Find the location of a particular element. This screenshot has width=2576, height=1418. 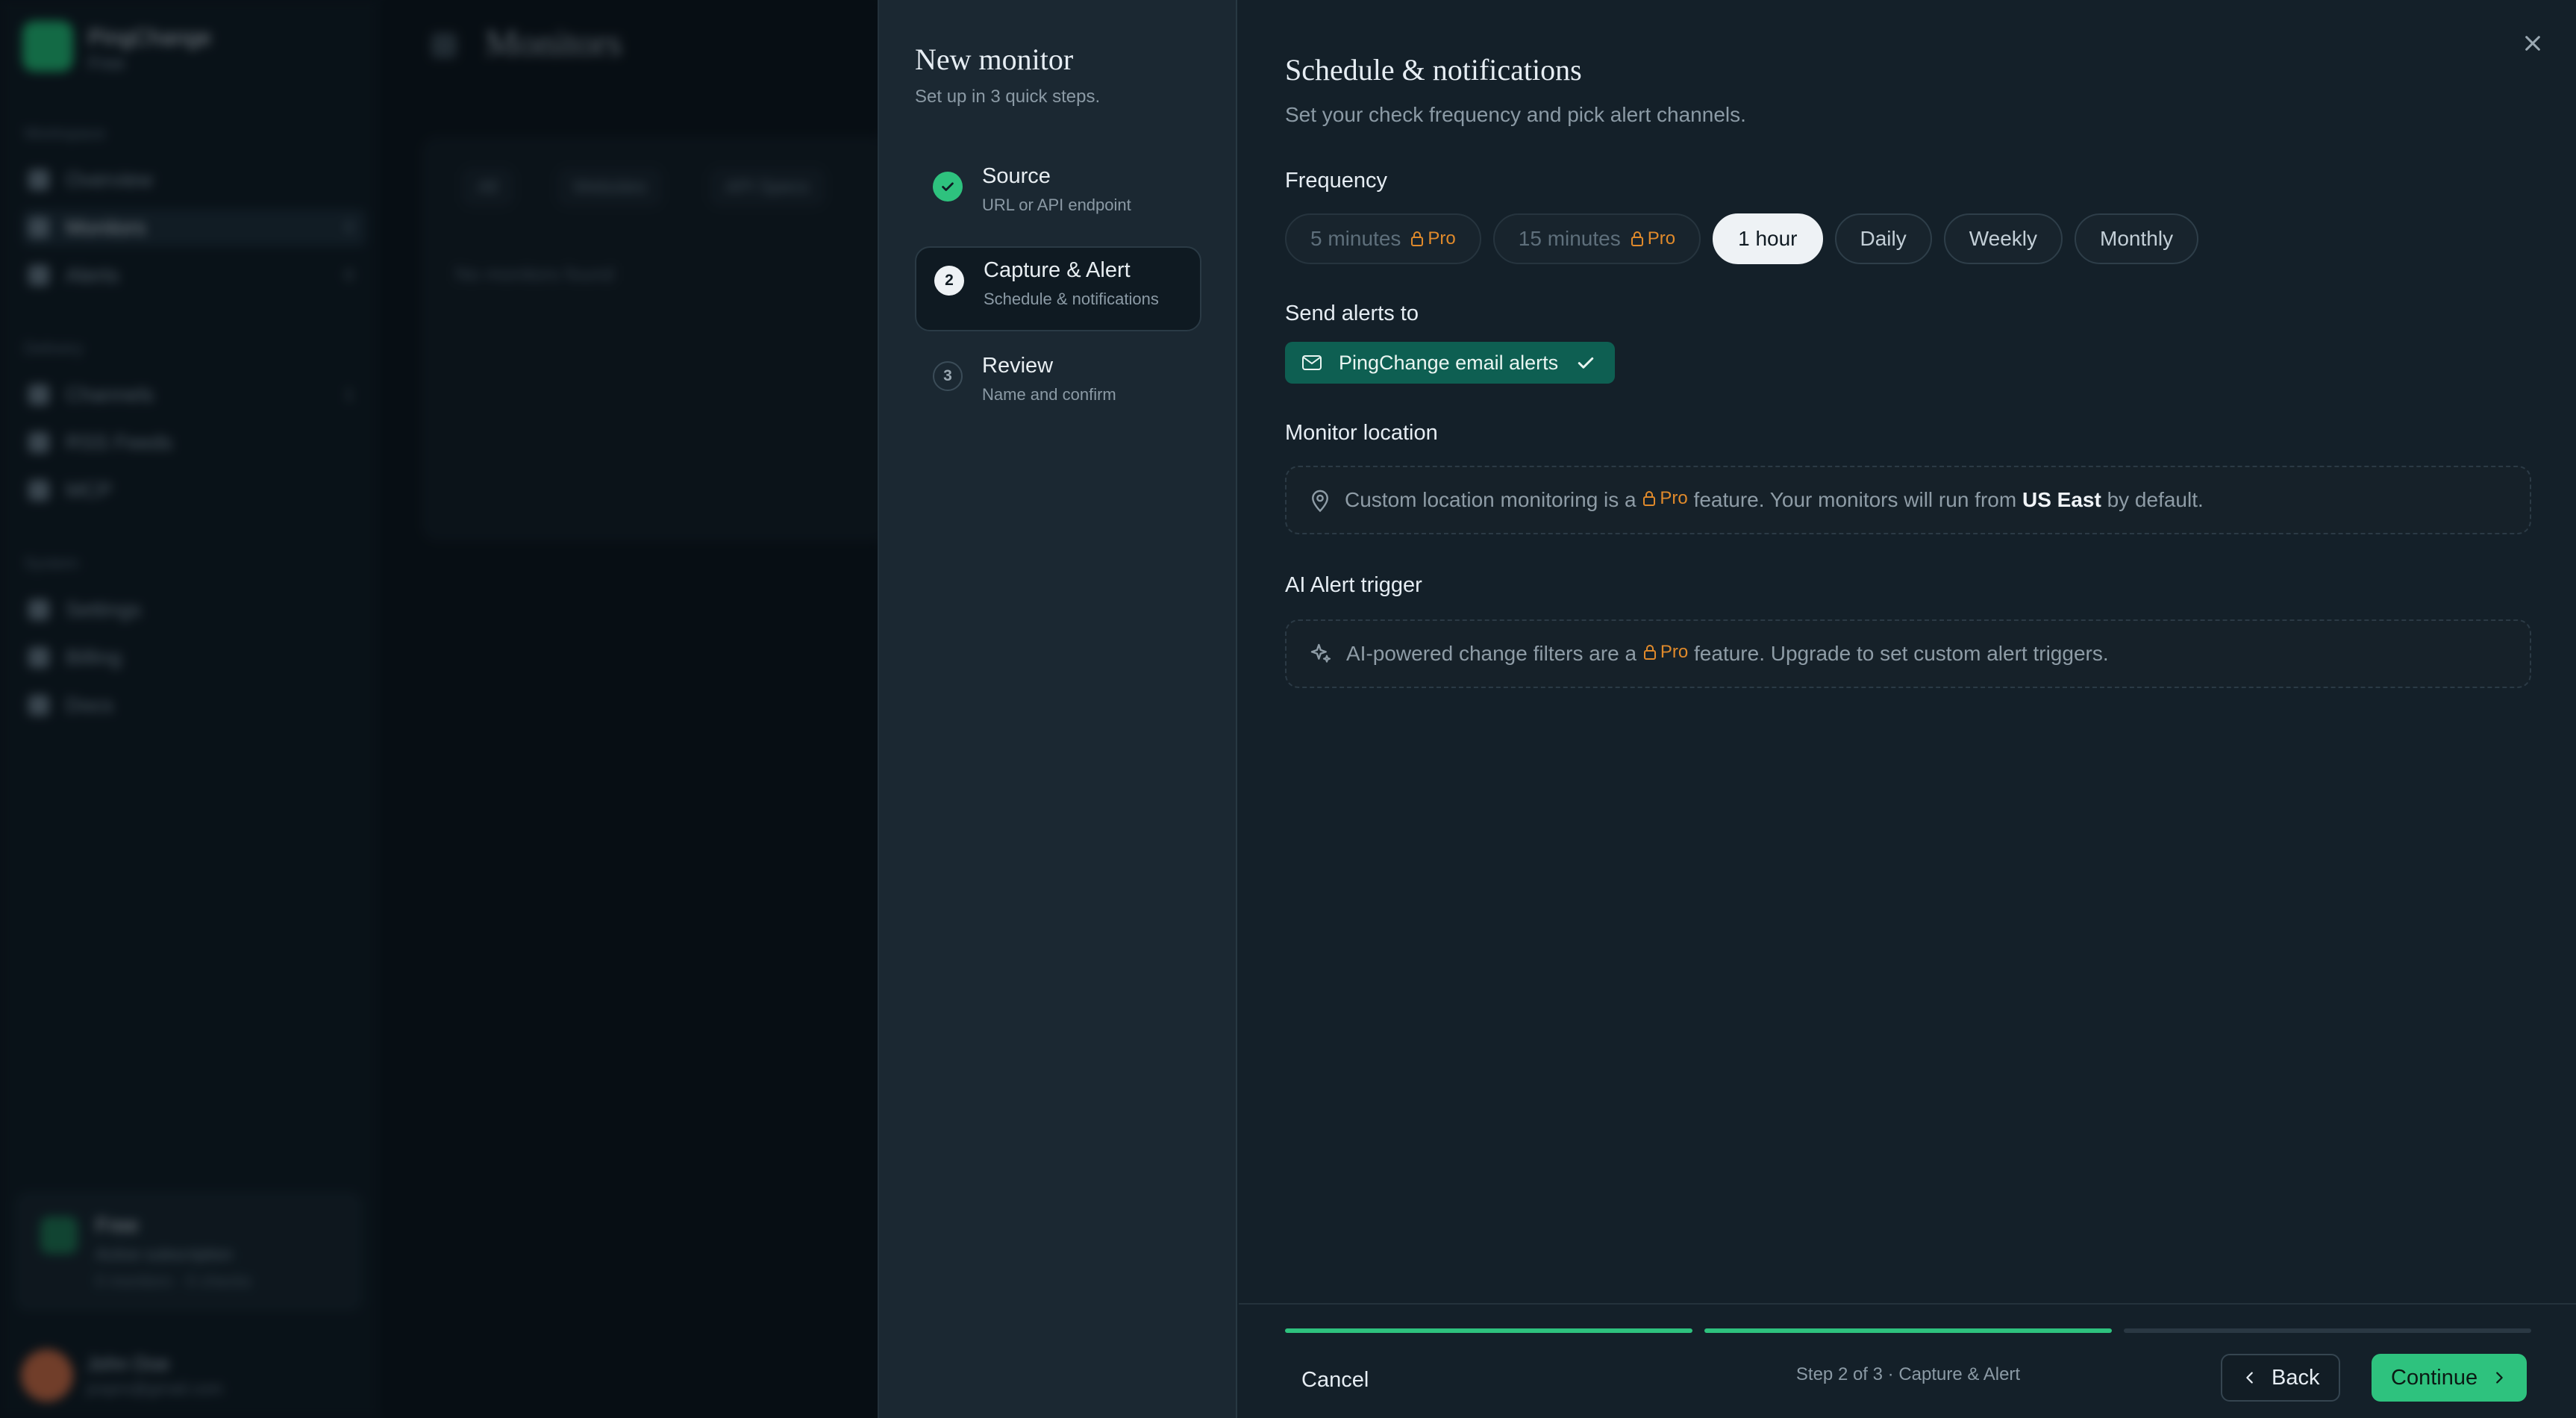

alerts-label: Send alerts to is located at coordinates (1352, 313).